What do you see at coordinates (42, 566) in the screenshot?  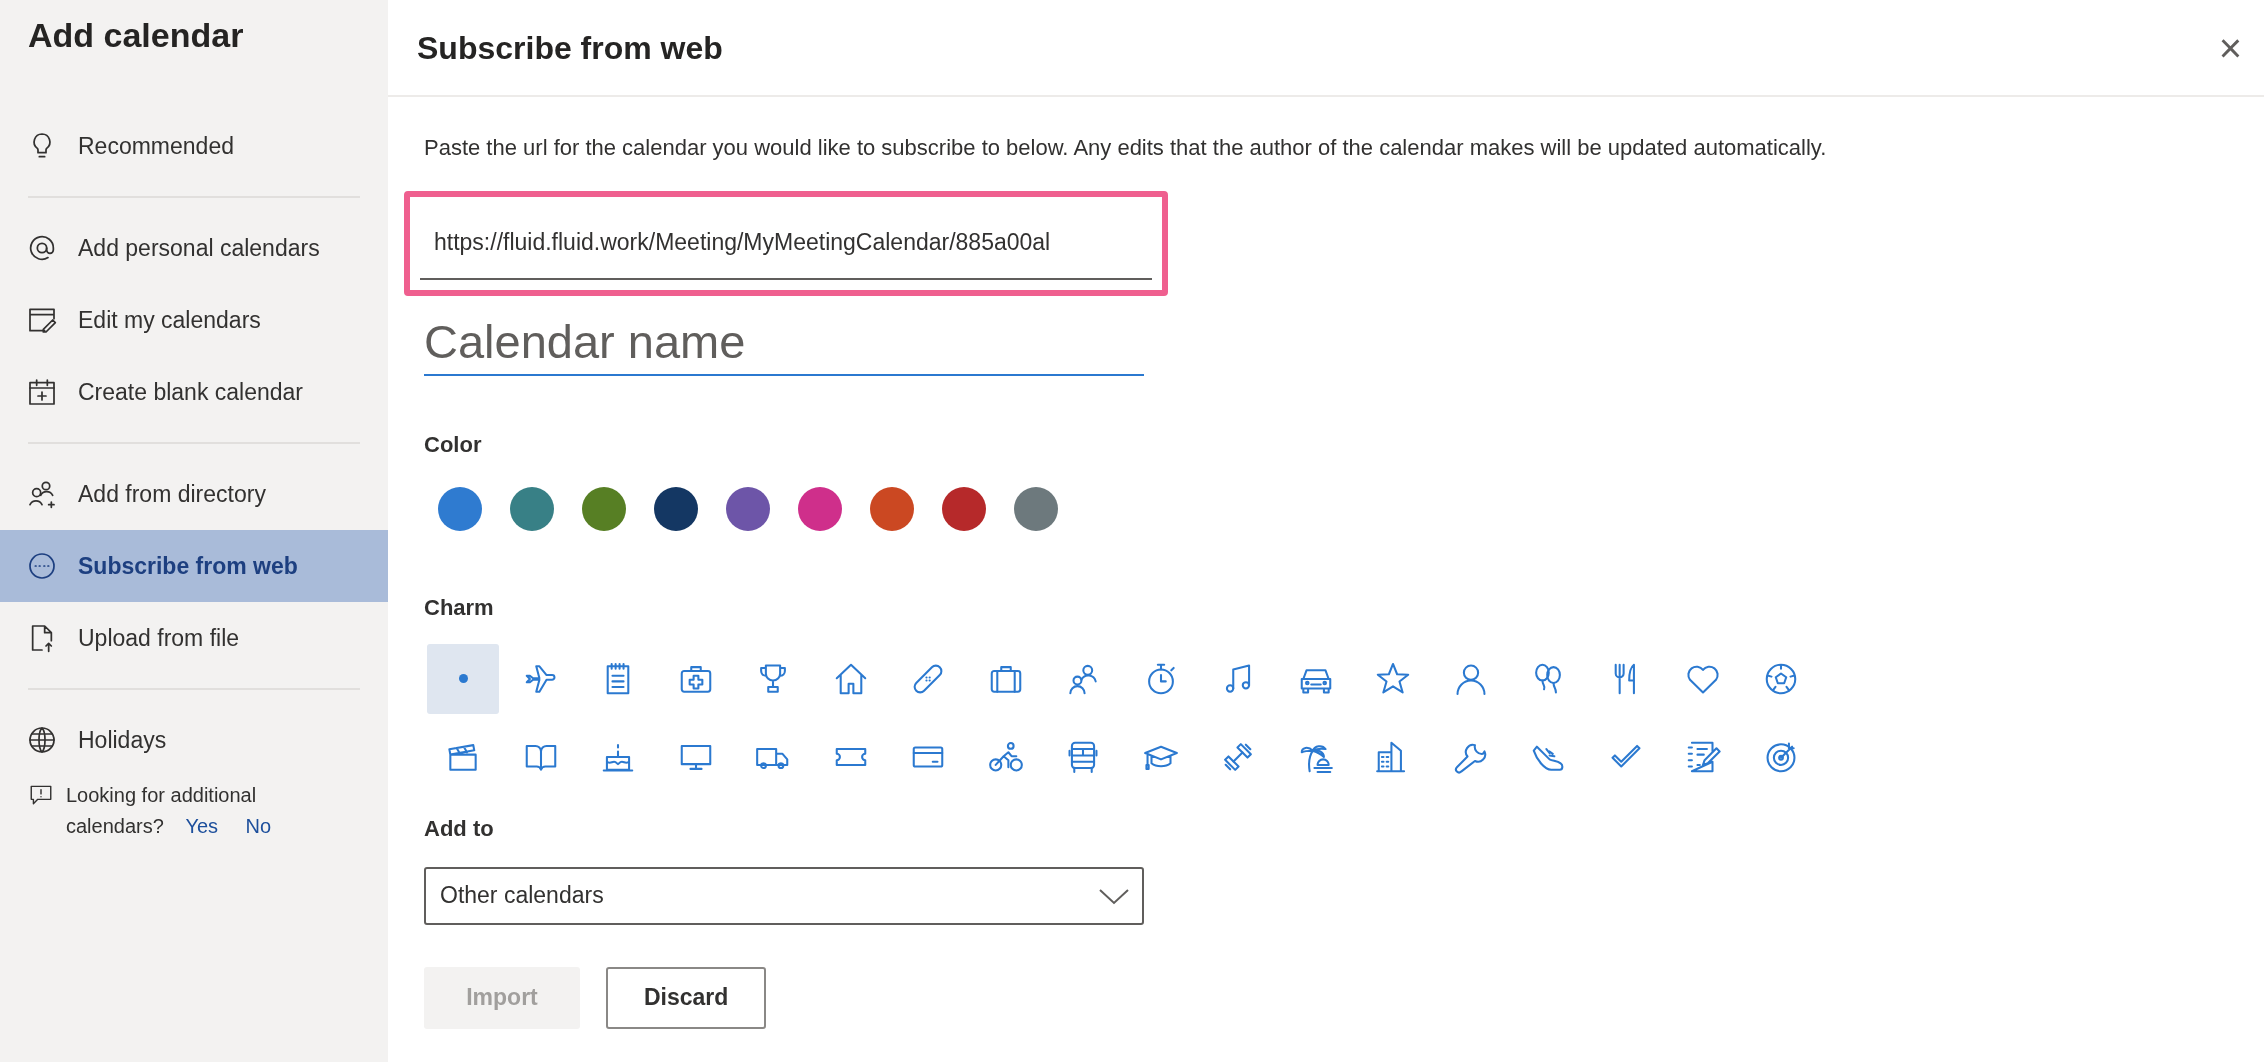 I see `globe-www-icon` at bounding box center [42, 566].